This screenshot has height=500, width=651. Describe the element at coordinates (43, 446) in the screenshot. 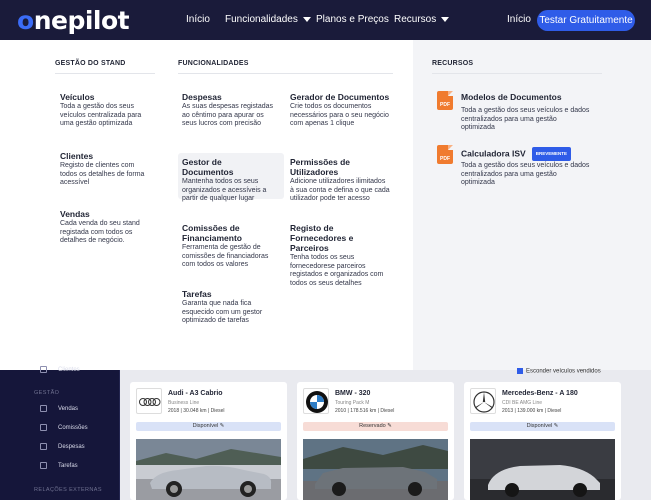

I see `expenses-icon` at that location.